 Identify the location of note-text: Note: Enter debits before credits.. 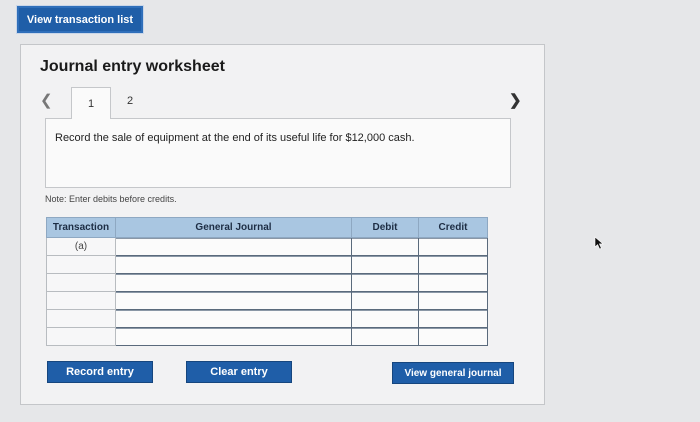
(111, 199).